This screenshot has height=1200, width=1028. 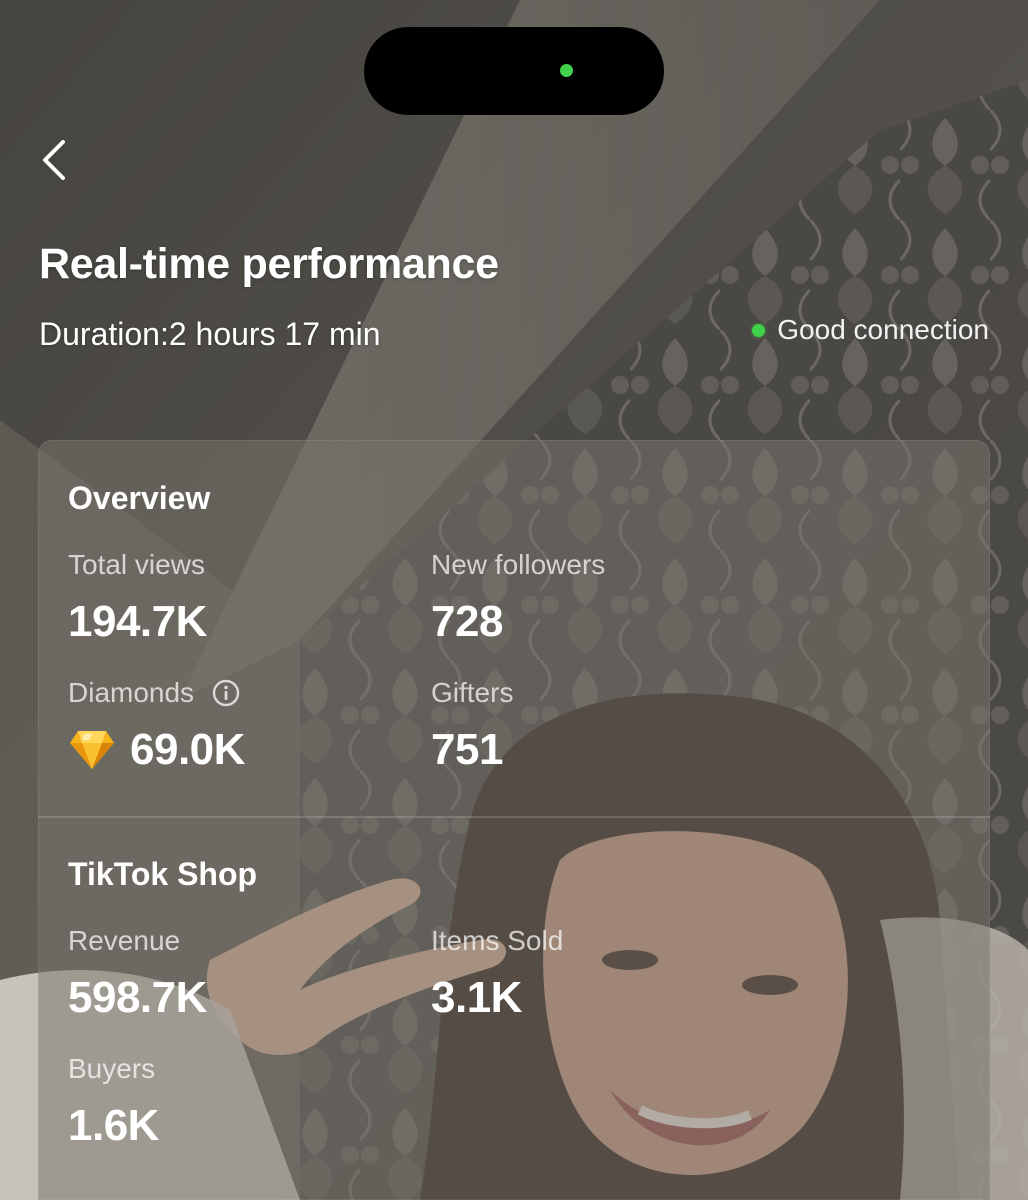 I want to click on diamonds-value-row: 69.0K, so click(x=156, y=750).